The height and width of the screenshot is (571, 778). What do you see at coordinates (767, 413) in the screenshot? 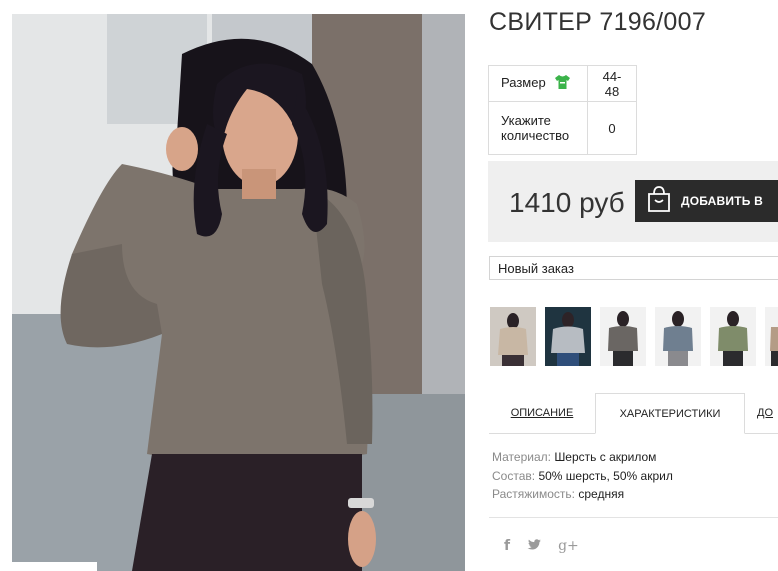
I see `tab-more: ДО` at bounding box center [767, 413].